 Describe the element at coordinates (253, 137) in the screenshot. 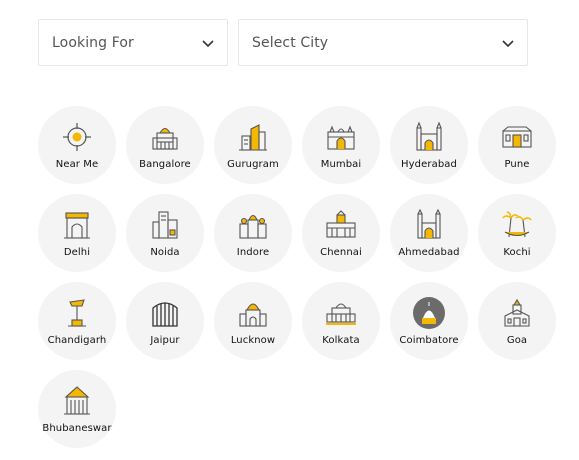

I see `gurugram-icon` at that location.